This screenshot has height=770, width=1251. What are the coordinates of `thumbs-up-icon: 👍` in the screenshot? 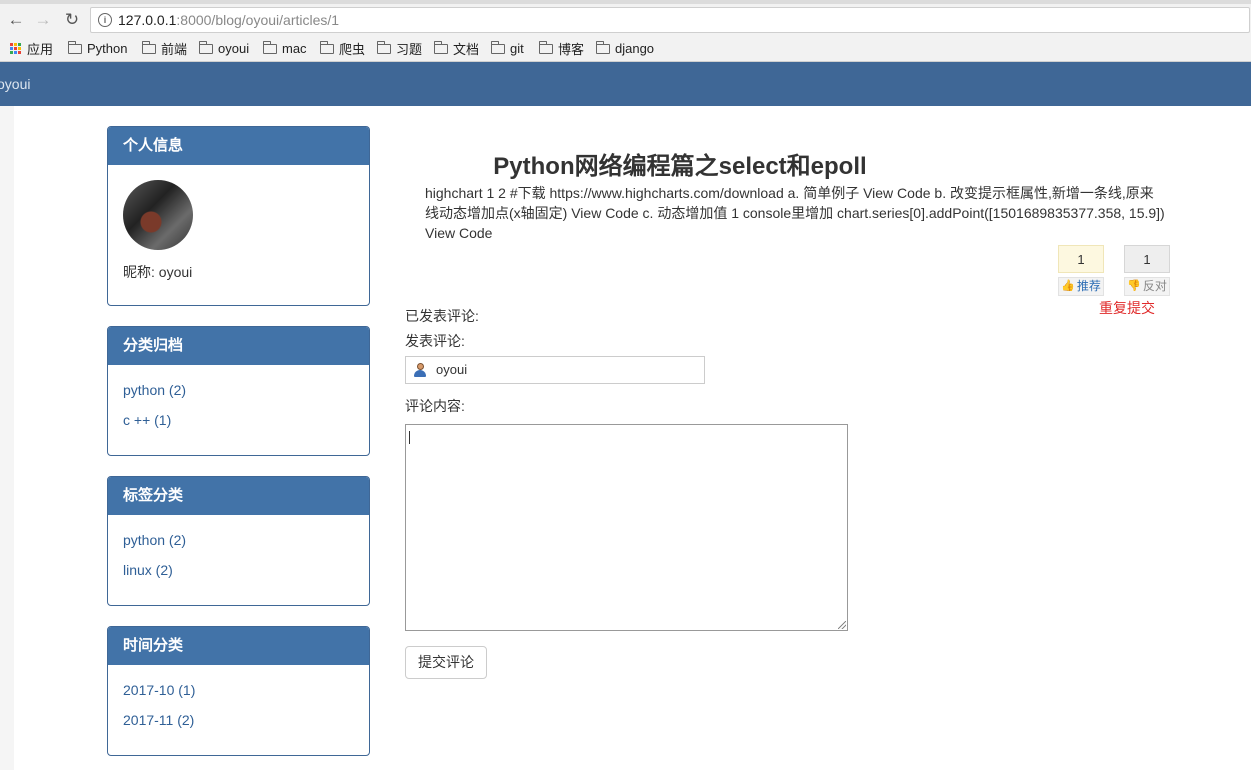 It's located at (1068, 286).